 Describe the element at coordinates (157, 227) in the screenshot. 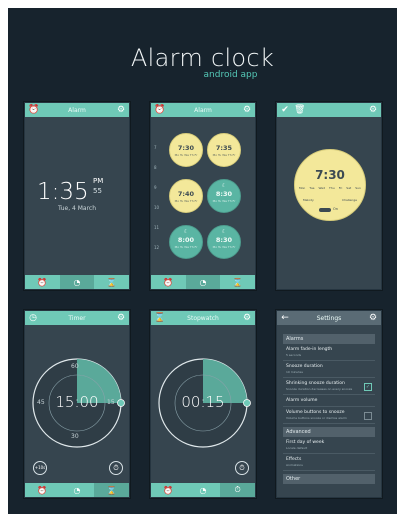

I see `ruler-label: 11` at that location.